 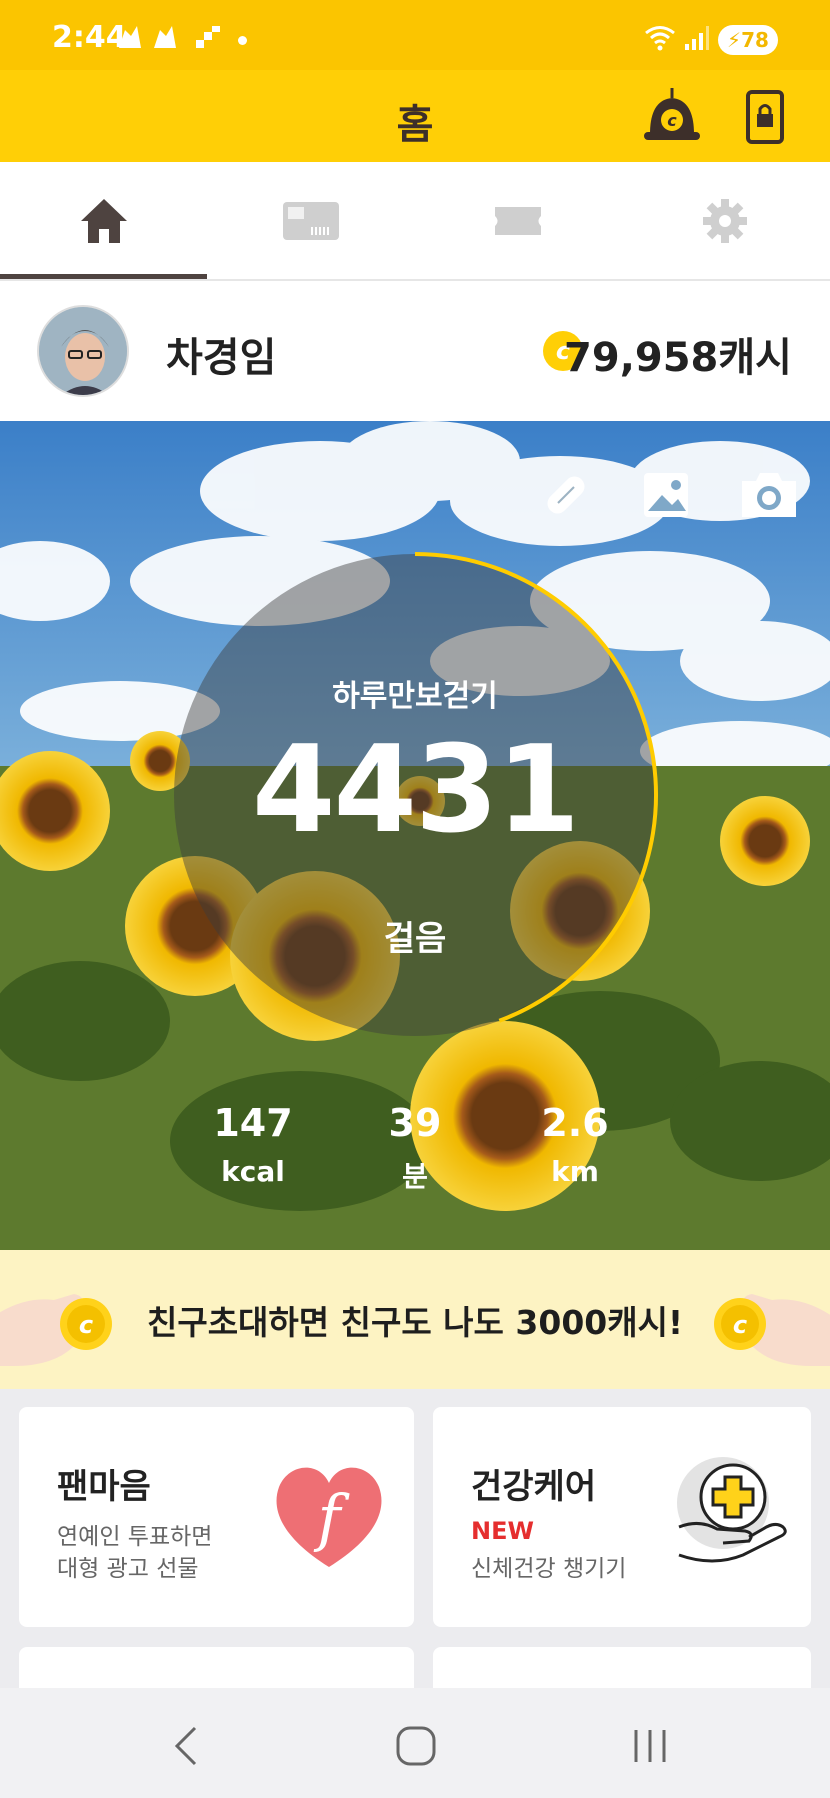 I want to click on home-button, so click(x=416, y=1746).